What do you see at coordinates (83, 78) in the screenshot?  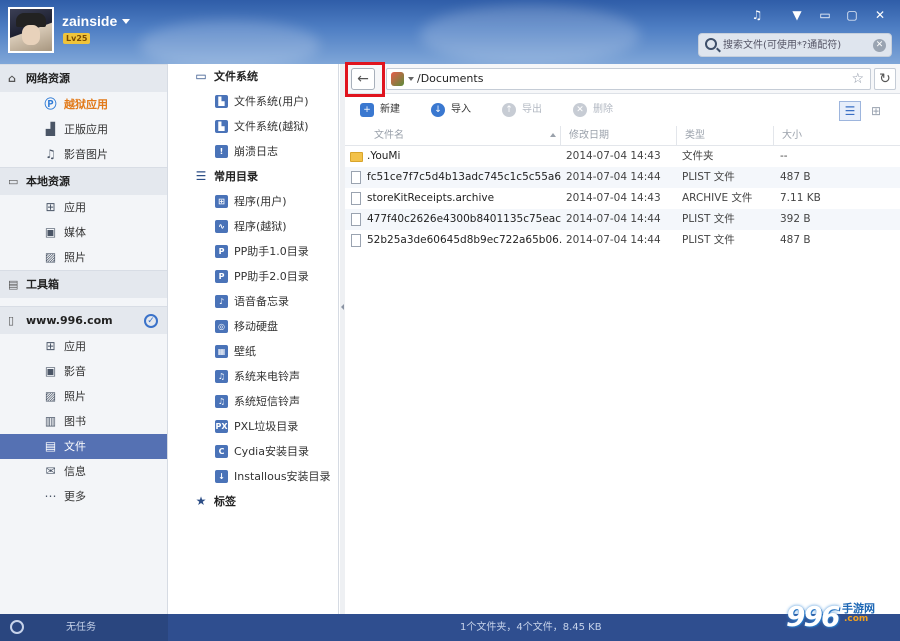 I see `section-network-resources: ⌂ 网络资源` at bounding box center [83, 78].